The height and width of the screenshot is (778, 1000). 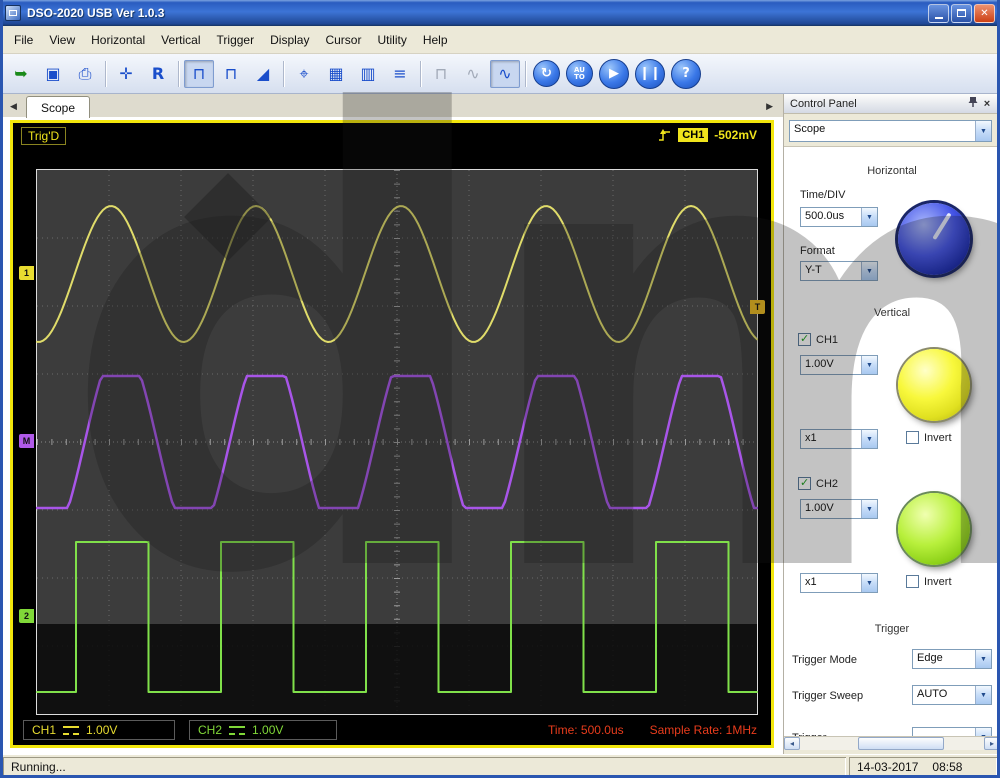 I want to click on autoset-button: AUTO, so click(x=579, y=73).